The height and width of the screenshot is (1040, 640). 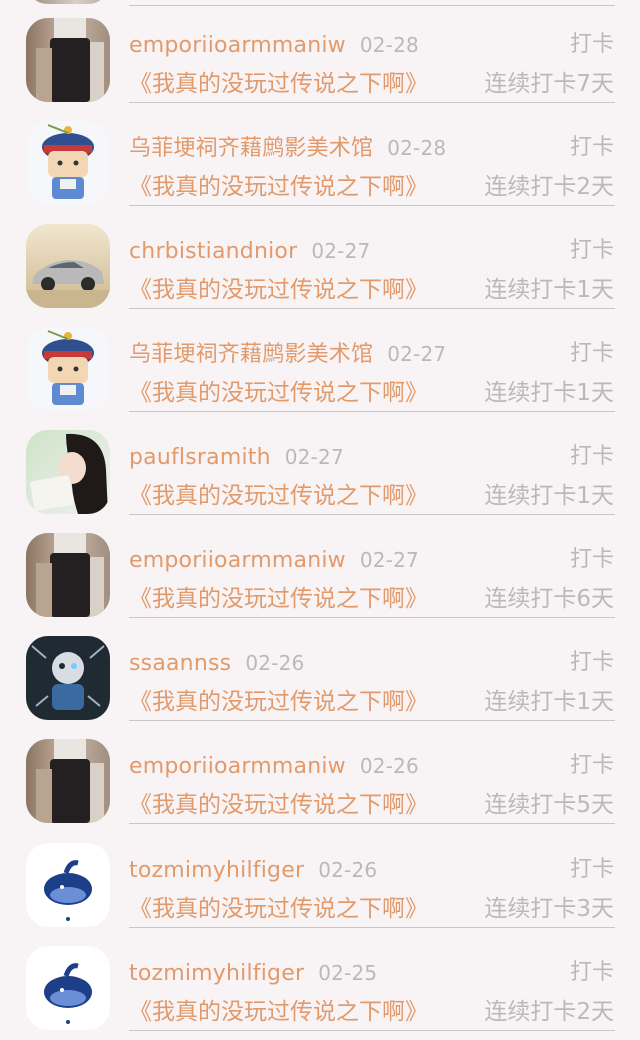 I want to click on username-line: 乌菲埂祠齐藉鹧影美术馆 02-28, so click(x=287, y=148).